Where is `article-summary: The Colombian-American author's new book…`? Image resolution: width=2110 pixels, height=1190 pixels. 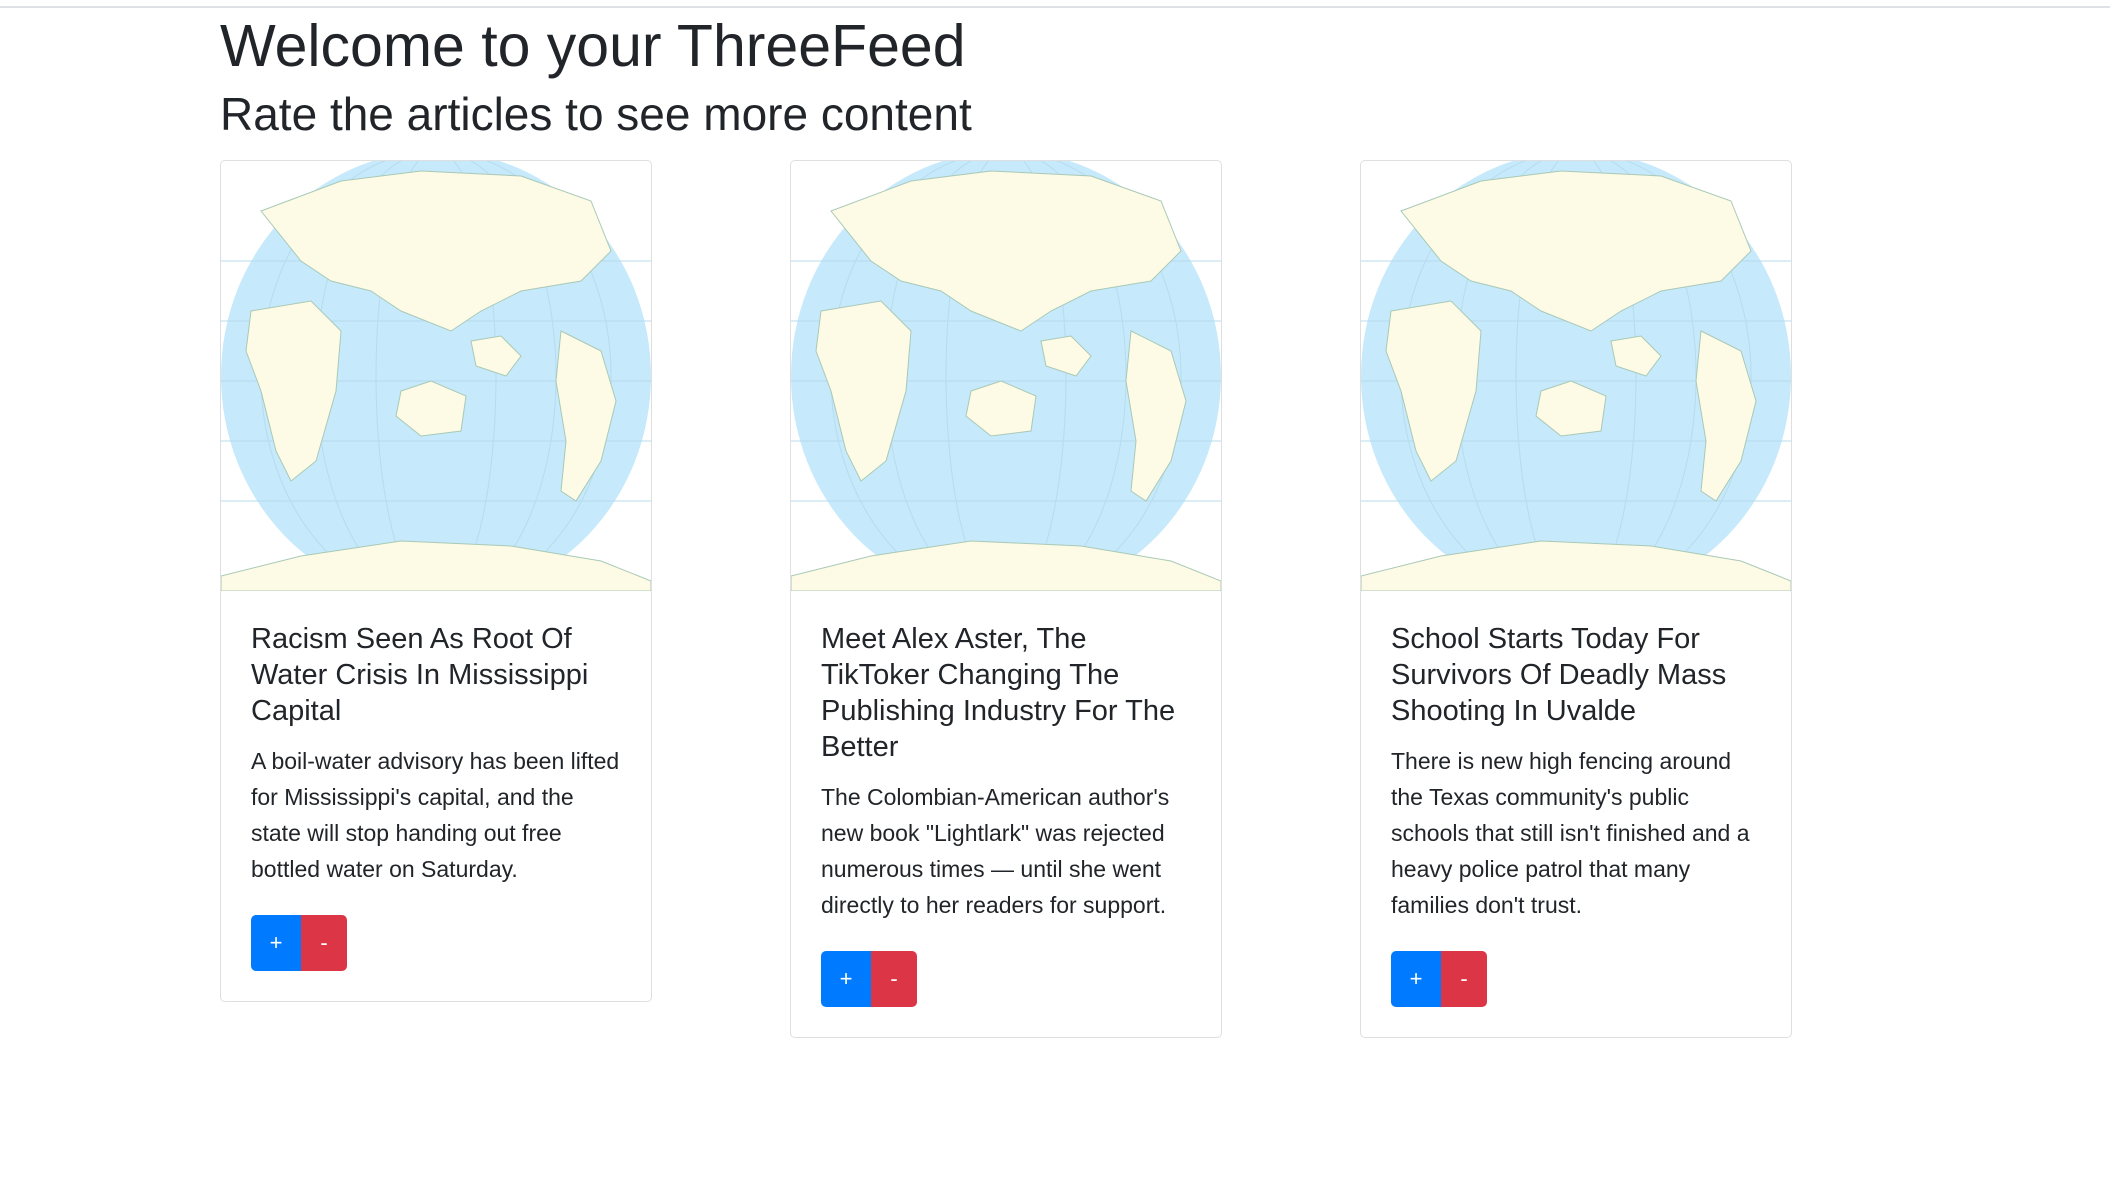
article-summary: The Colombian-American author's new book… is located at coordinates (995, 851).